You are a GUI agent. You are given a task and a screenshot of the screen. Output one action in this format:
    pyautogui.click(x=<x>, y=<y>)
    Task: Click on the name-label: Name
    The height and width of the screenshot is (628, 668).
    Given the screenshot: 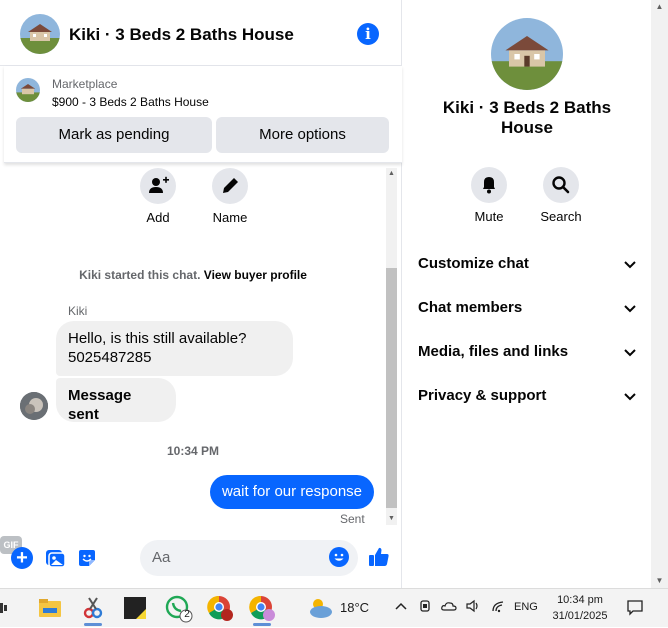 What is the action you would take?
    pyautogui.click(x=230, y=217)
    